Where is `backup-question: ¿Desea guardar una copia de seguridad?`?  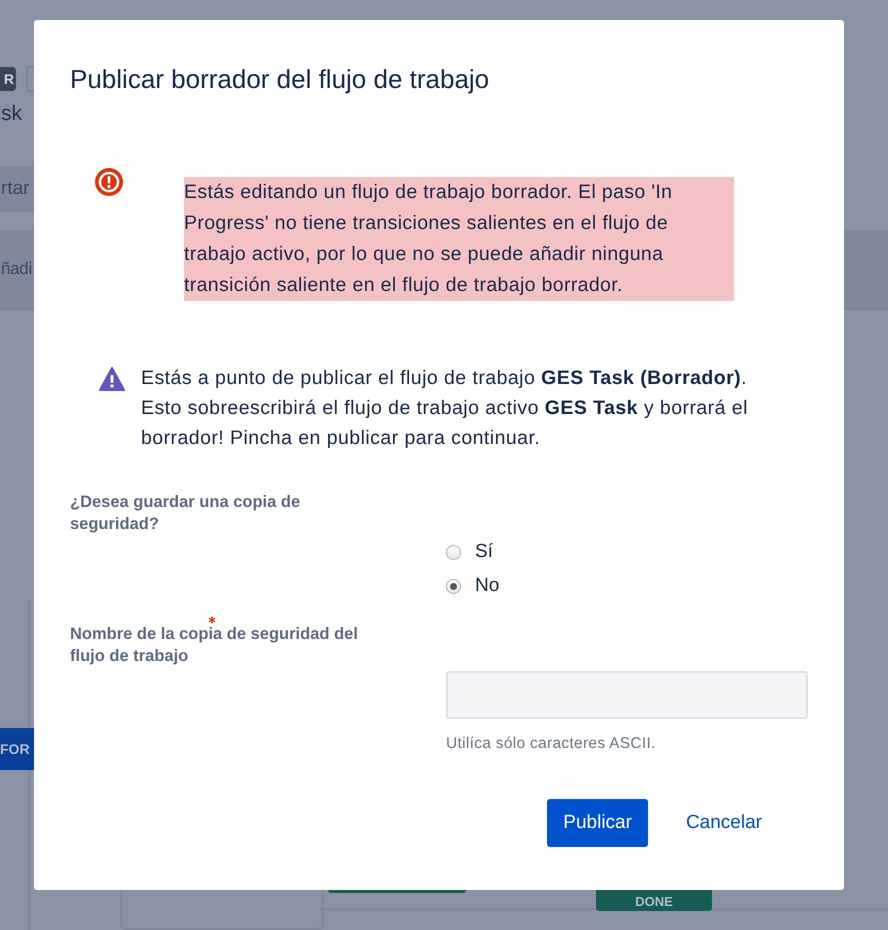 backup-question: ¿Desea guardar una copia de seguridad? is located at coordinates (186, 513).